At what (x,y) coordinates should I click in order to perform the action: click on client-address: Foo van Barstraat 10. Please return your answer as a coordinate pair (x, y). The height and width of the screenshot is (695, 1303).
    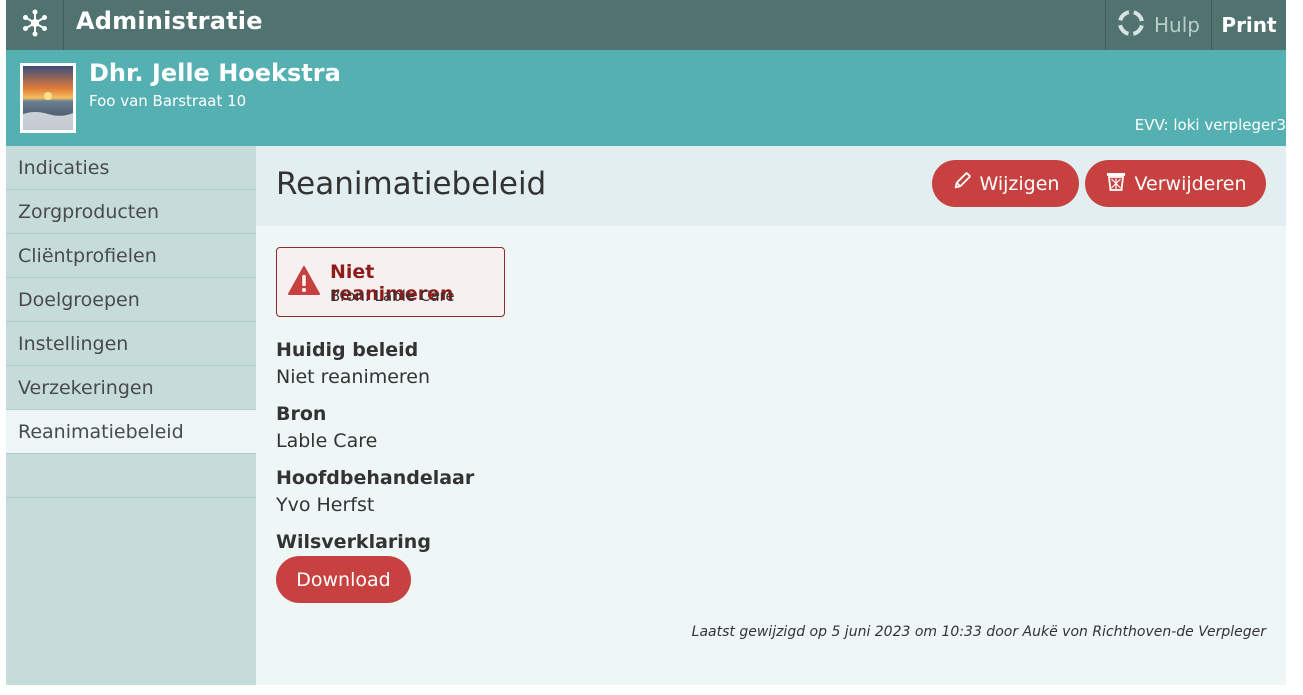
    Looking at the image, I should click on (168, 101).